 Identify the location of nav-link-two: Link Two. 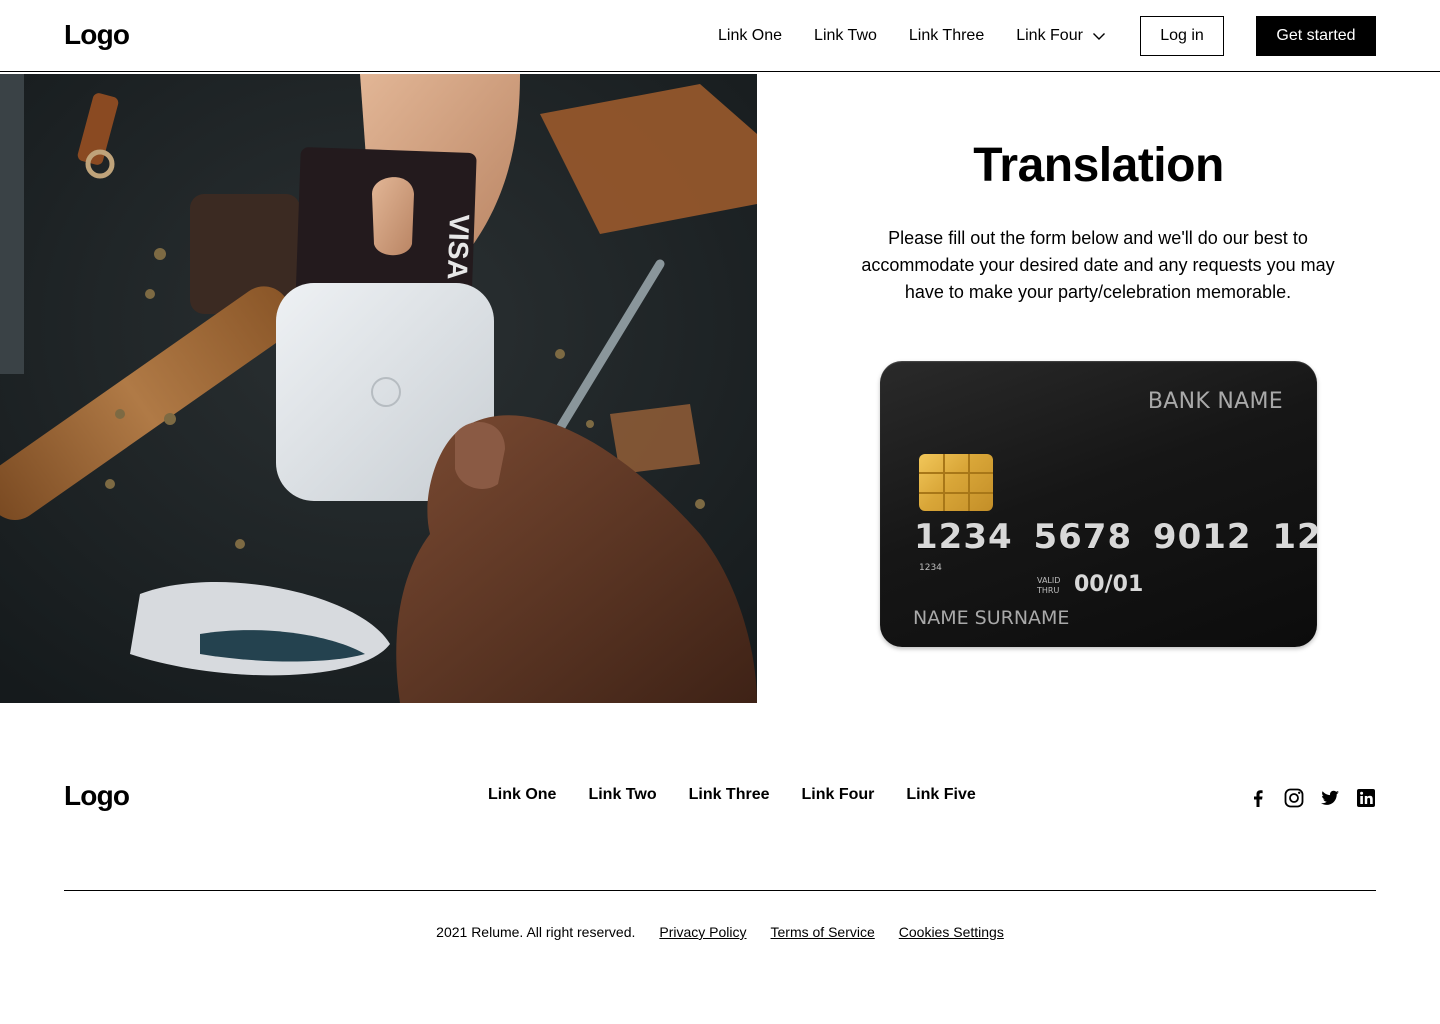
(845, 36).